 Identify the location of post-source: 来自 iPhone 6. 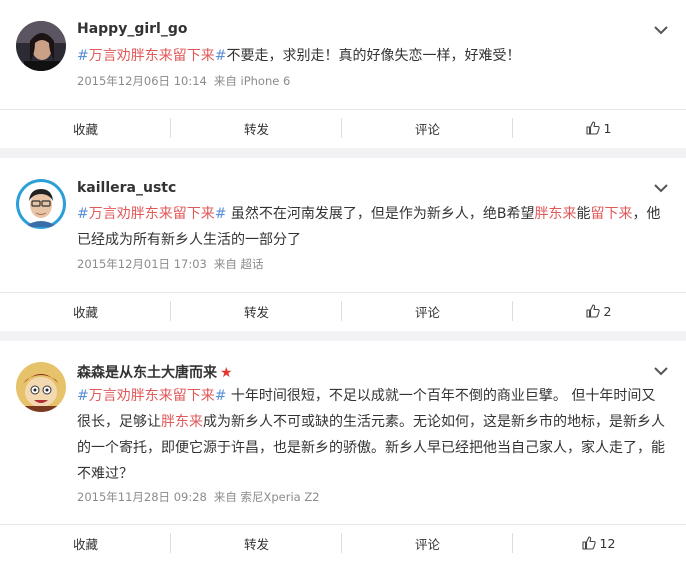
(252, 81).